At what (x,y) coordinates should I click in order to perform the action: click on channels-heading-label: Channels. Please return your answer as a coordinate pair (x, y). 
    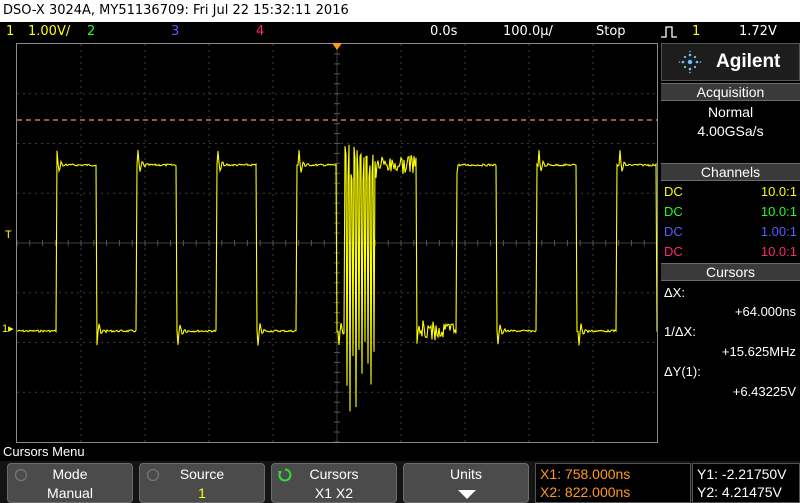
    Looking at the image, I should click on (730, 172).